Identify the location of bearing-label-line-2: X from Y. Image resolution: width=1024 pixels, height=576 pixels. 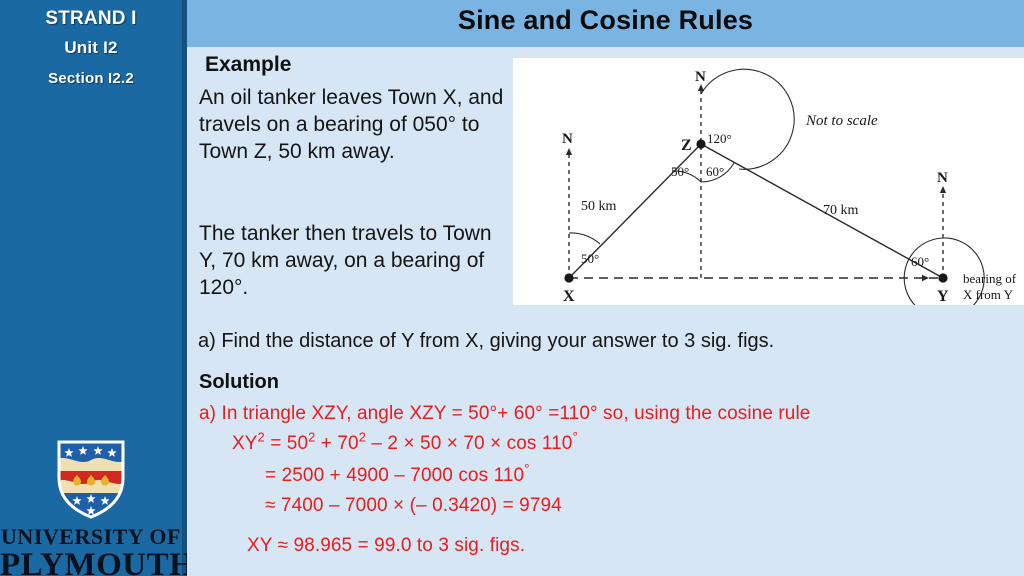
(988, 294).